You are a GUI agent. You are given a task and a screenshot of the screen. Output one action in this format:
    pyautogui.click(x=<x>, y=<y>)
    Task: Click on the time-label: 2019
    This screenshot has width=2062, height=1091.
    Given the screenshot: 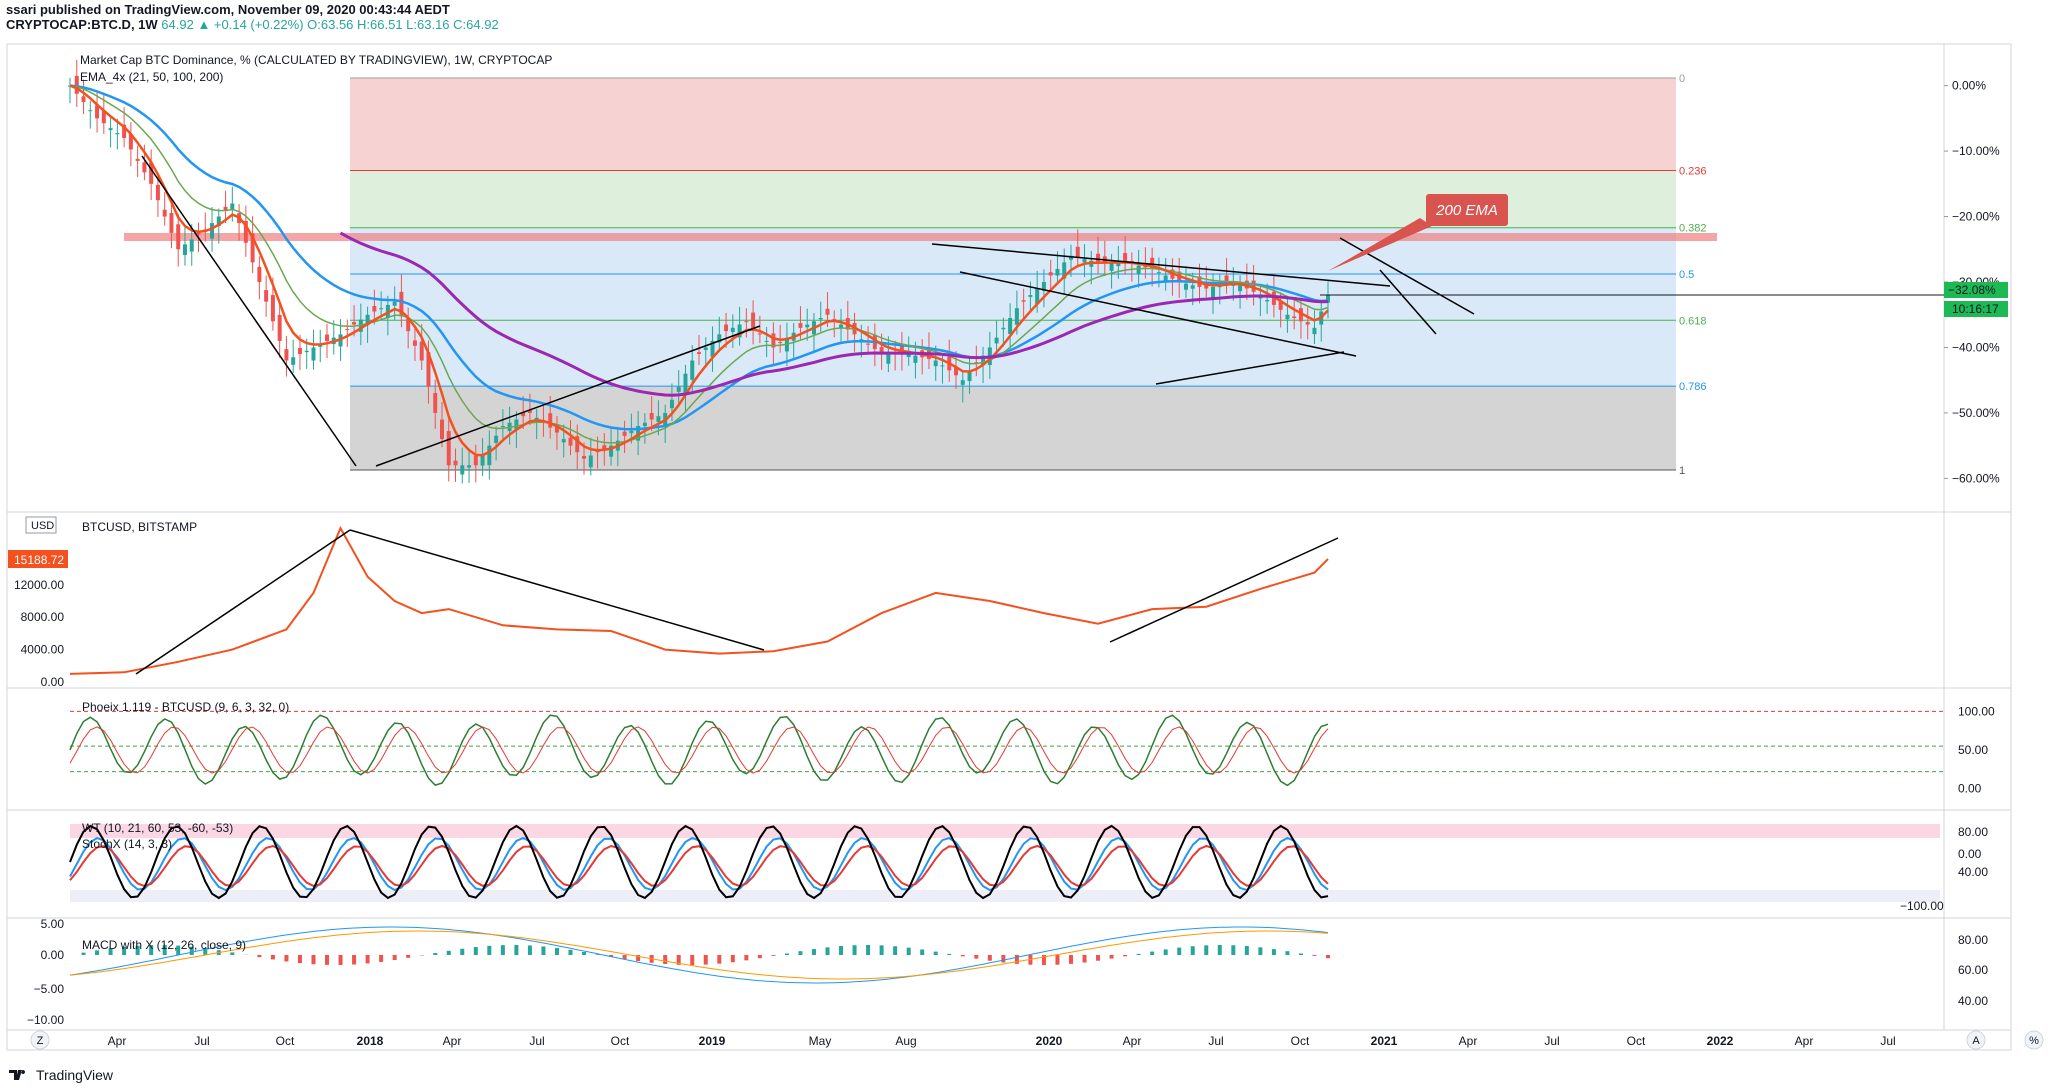 What is the action you would take?
    pyautogui.click(x=712, y=1041)
    